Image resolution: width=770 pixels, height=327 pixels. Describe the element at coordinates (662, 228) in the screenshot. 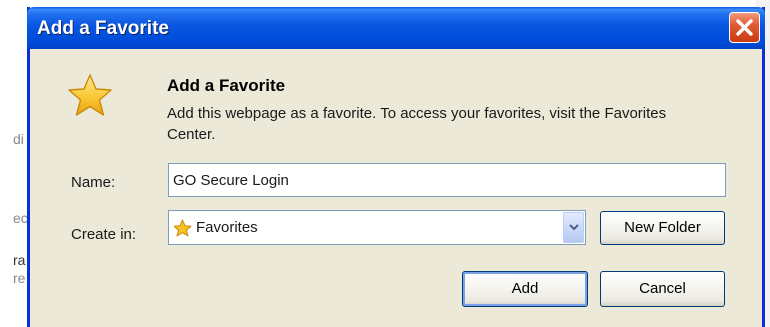

I see `new-folder-button: New Folder` at that location.